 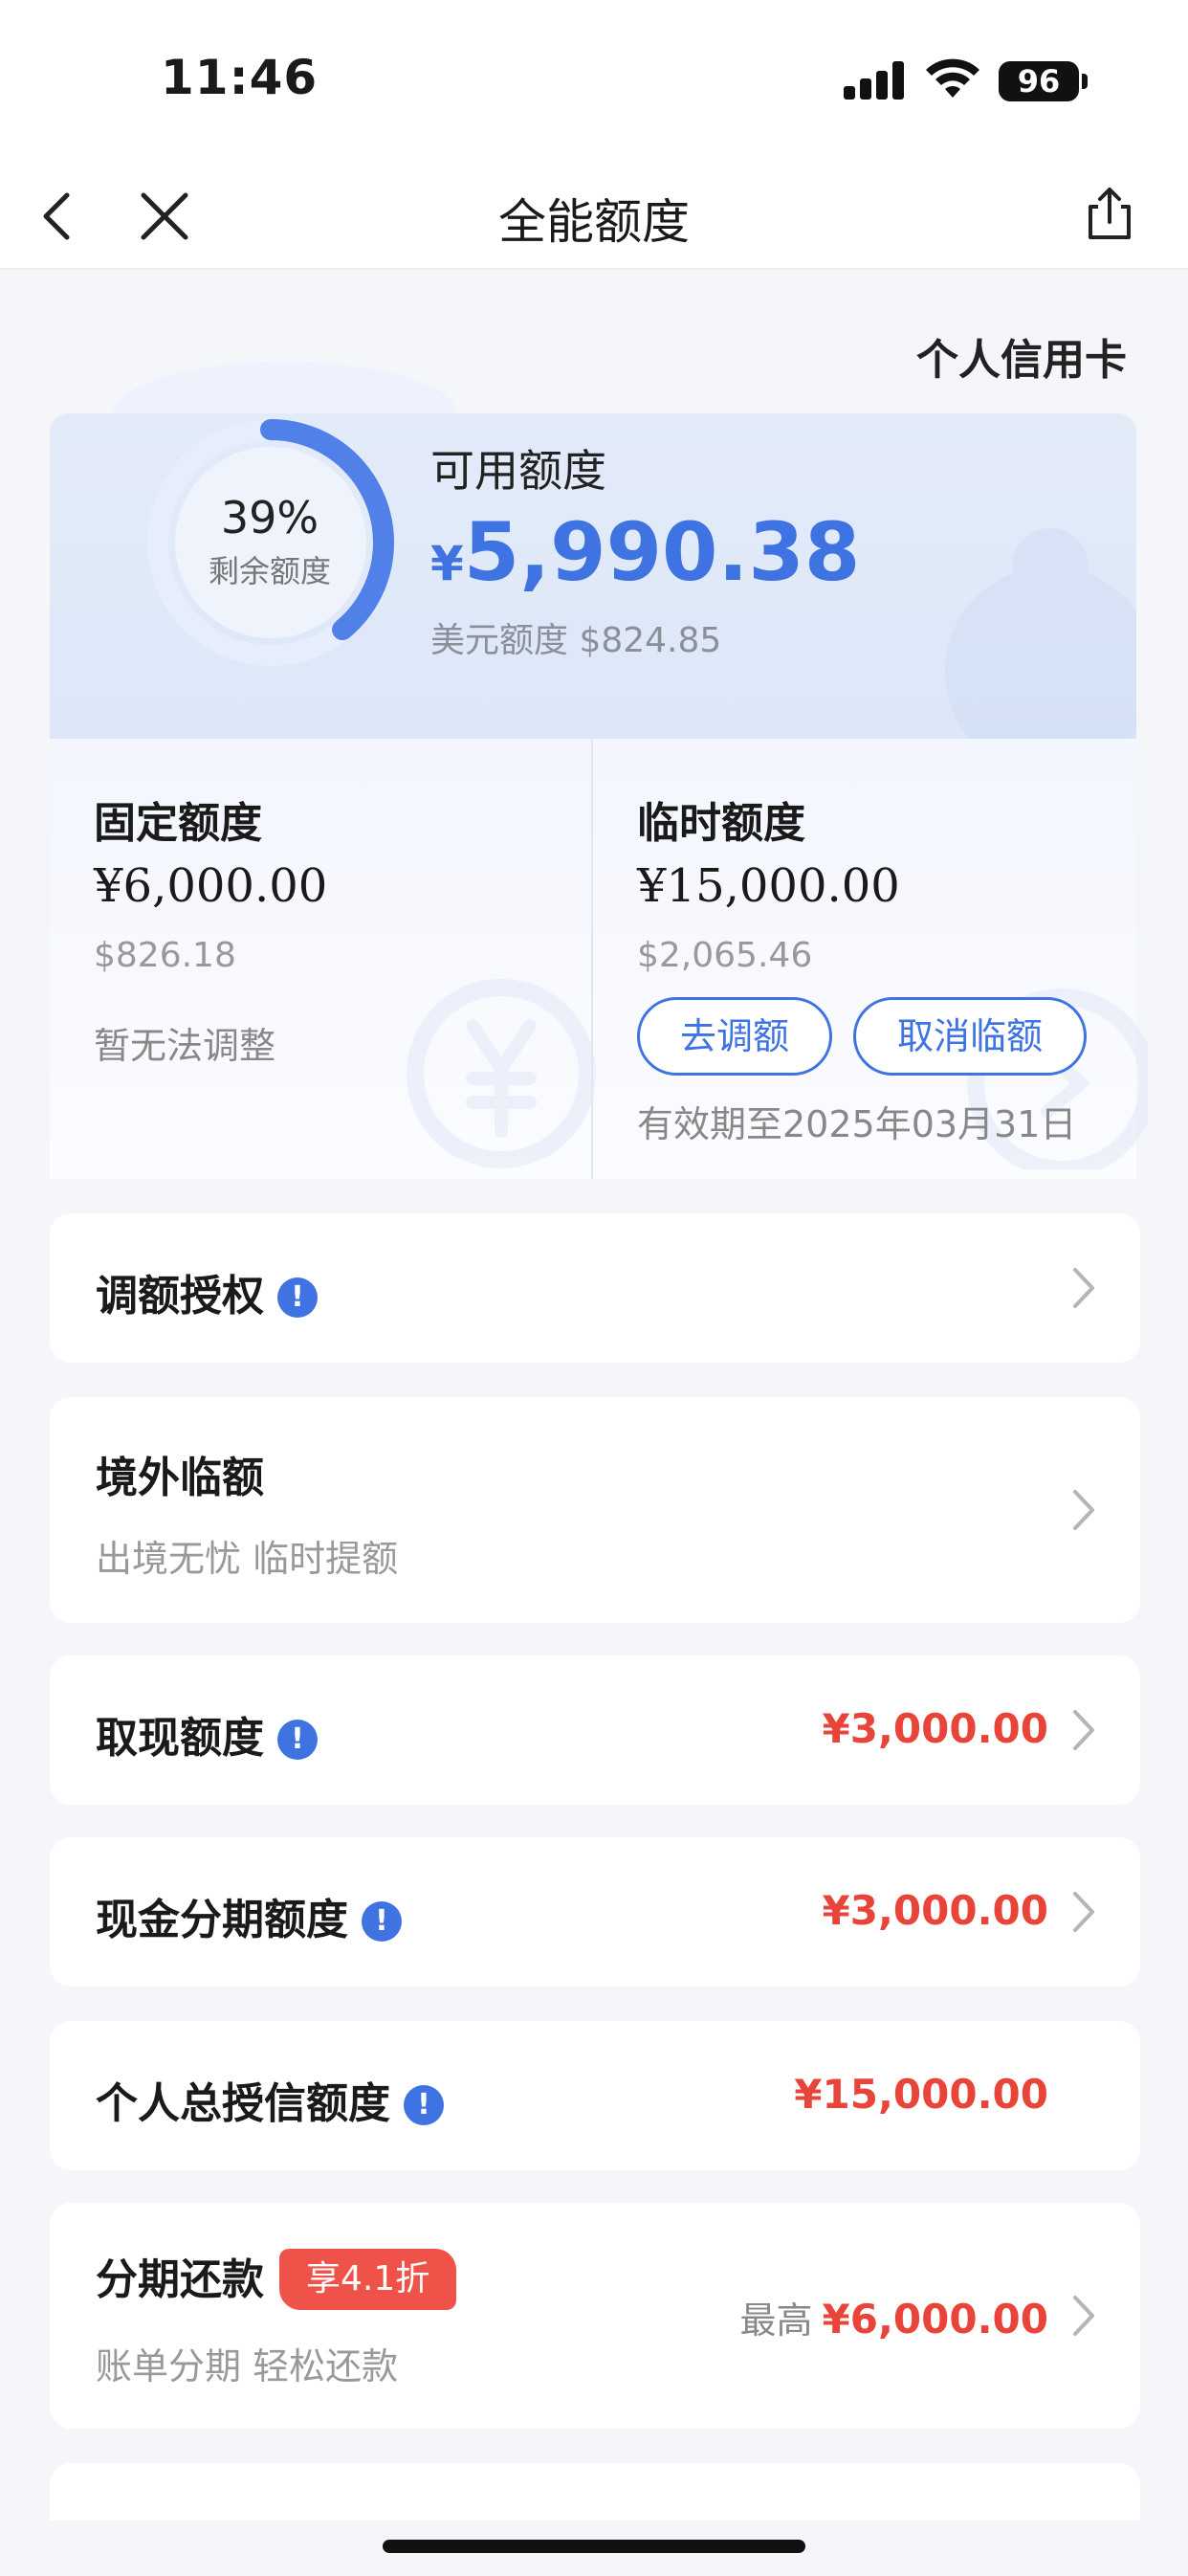 What do you see at coordinates (1109, 214) in the screenshot?
I see `share-icon` at bounding box center [1109, 214].